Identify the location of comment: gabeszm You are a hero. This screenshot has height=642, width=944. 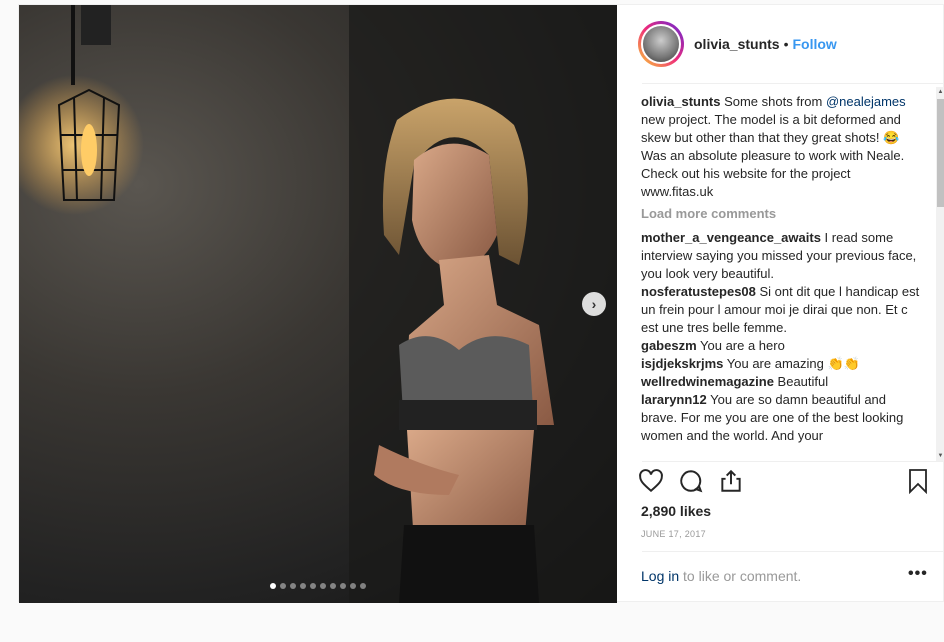
(781, 346).